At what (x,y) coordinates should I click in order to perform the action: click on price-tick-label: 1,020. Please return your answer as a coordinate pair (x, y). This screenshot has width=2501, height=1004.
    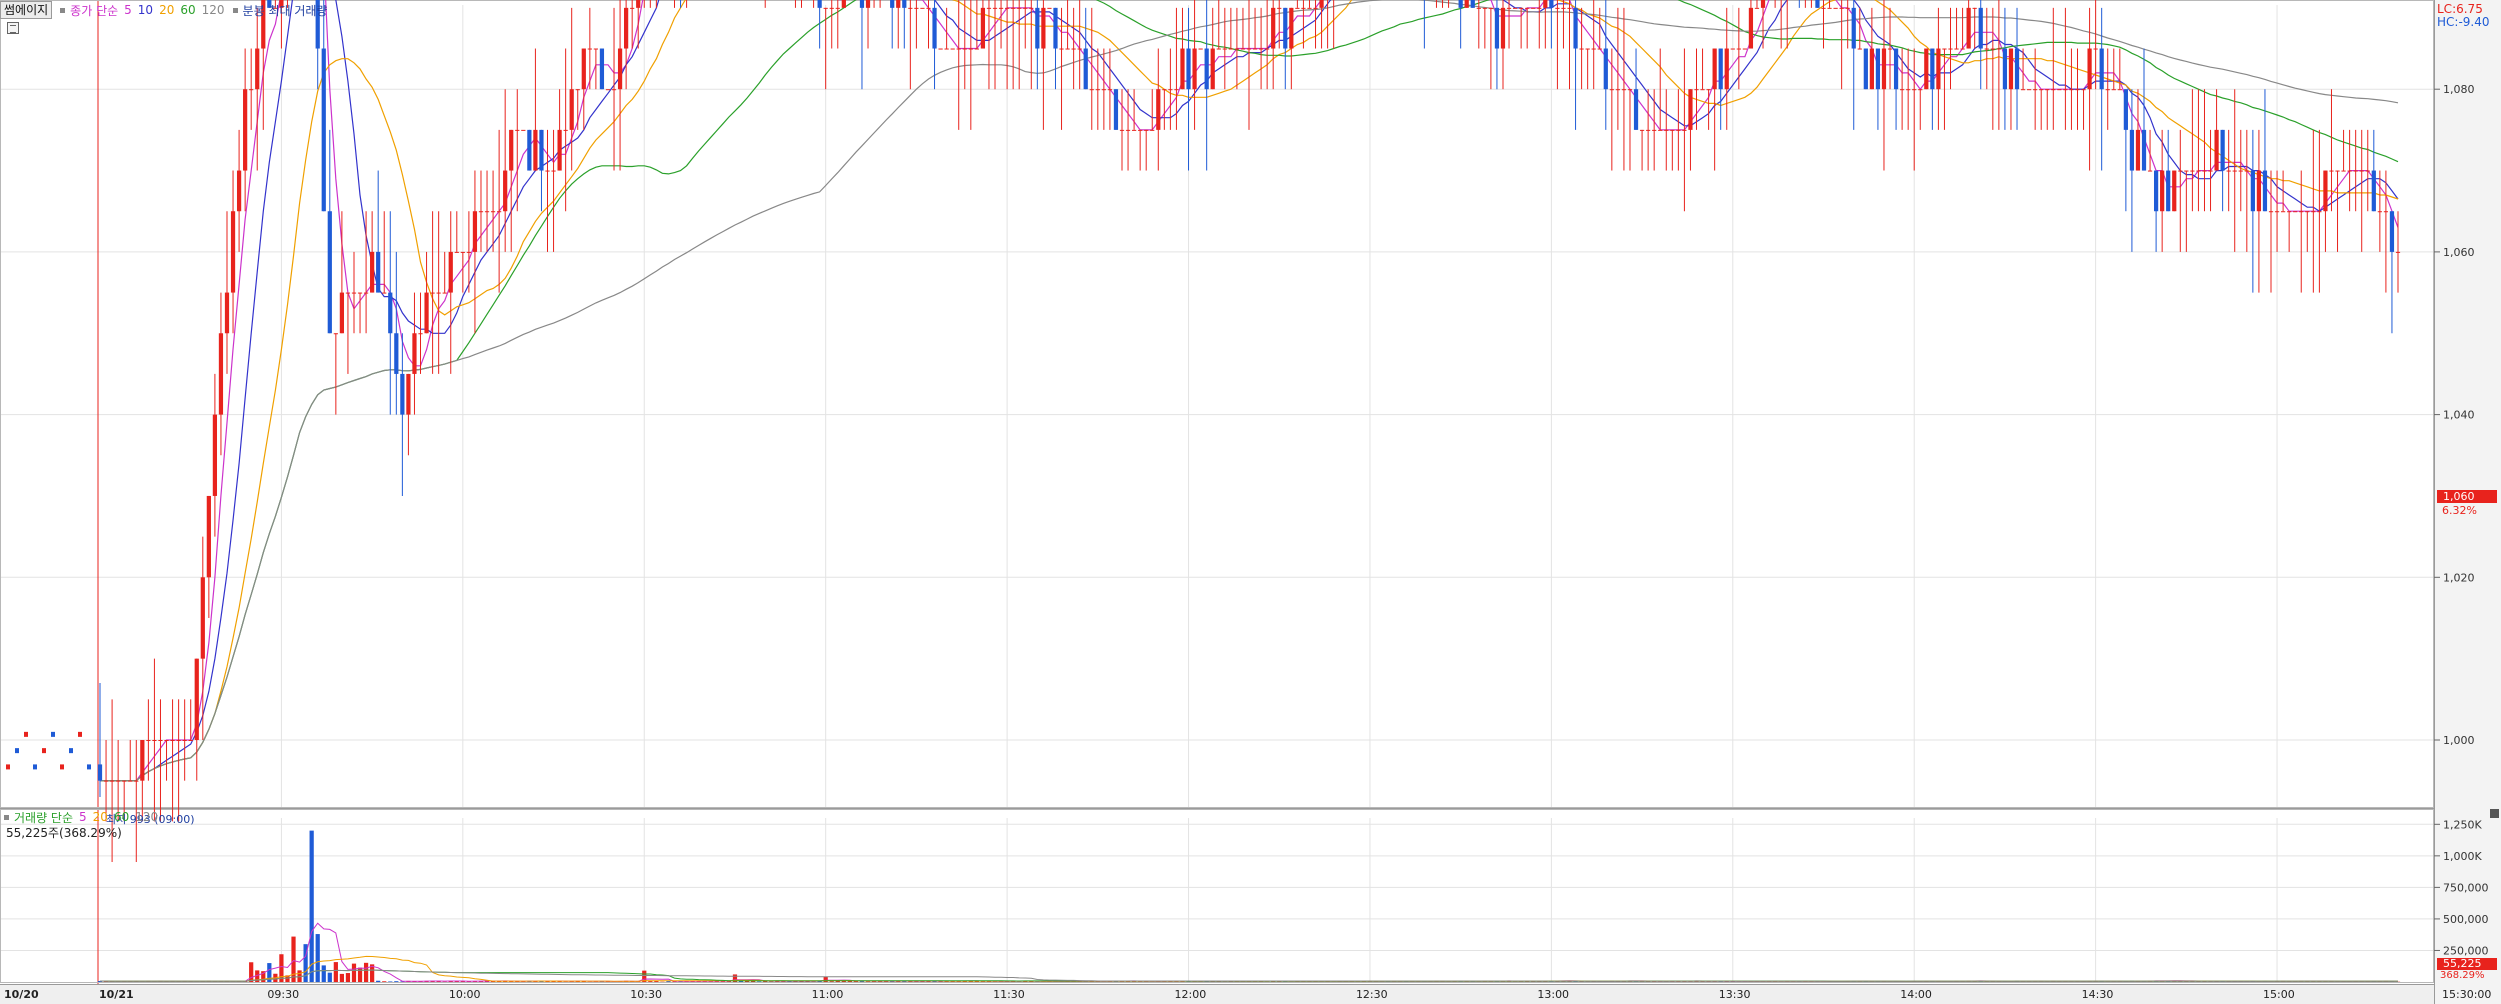
    Looking at the image, I should click on (2459, 577).